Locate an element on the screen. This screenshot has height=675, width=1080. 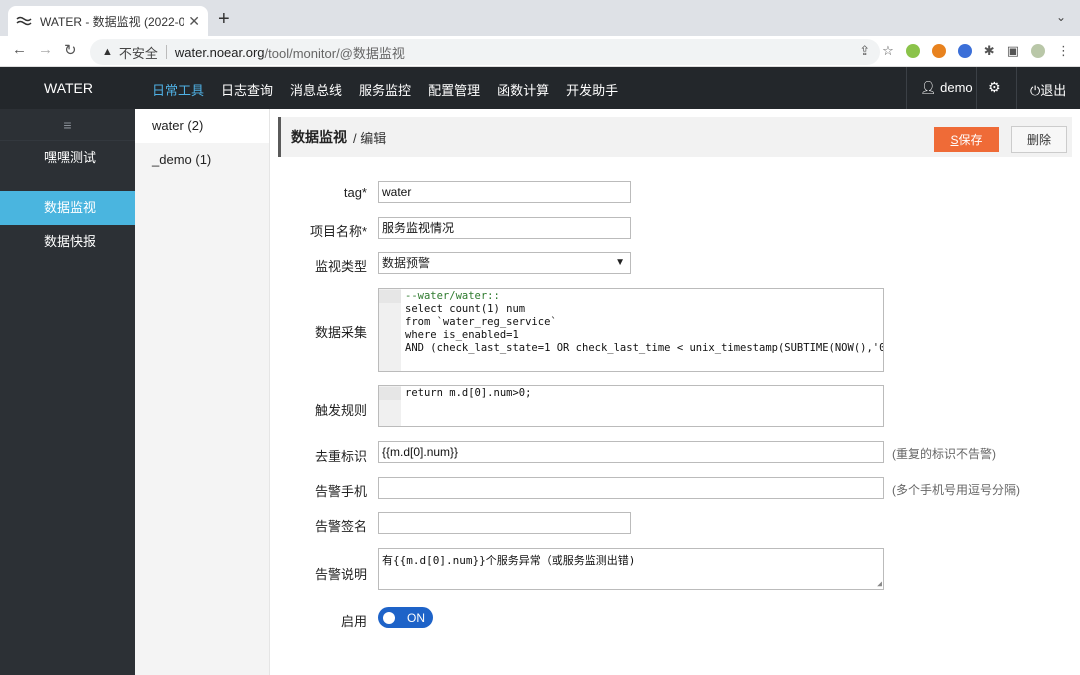
chevron-down-icon: ⌄ is located at coordinates (1061, 17).